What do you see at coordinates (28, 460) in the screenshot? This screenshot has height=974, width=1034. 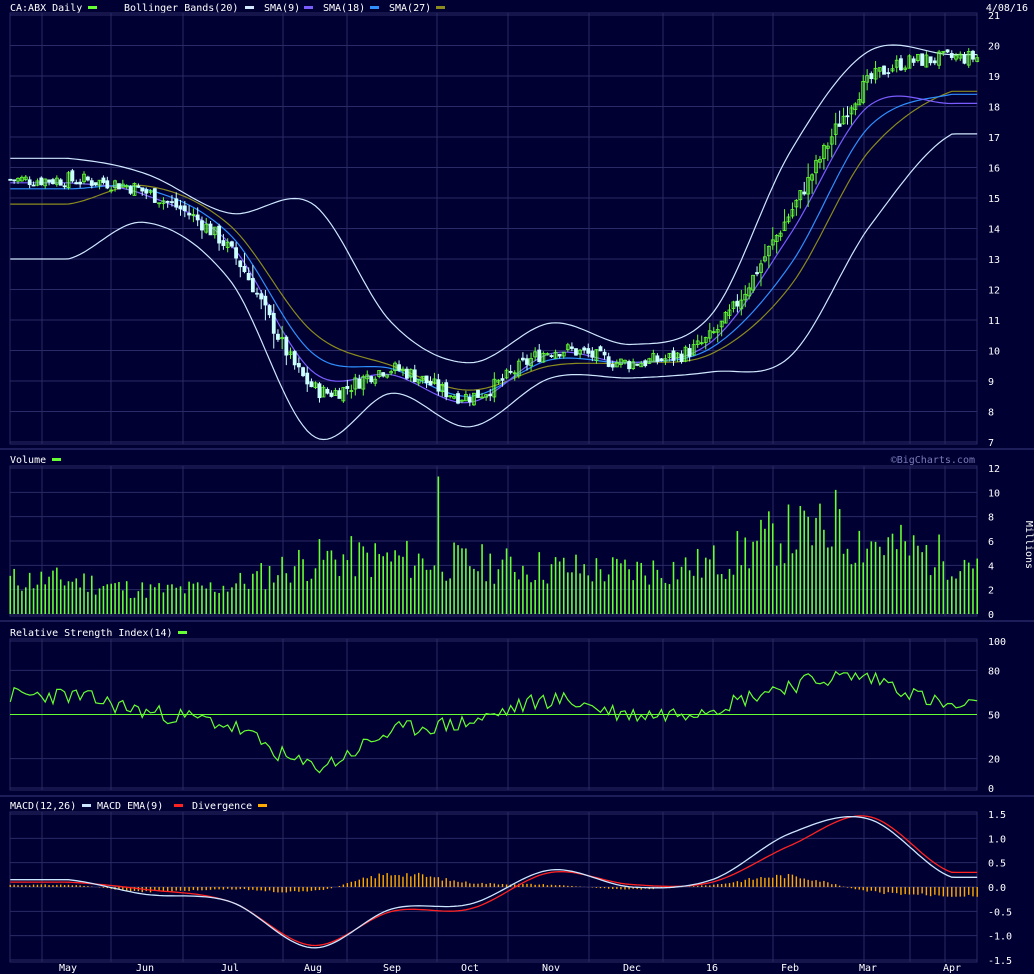 I see `volume-title: Volume` at bounding box center [28, 460].